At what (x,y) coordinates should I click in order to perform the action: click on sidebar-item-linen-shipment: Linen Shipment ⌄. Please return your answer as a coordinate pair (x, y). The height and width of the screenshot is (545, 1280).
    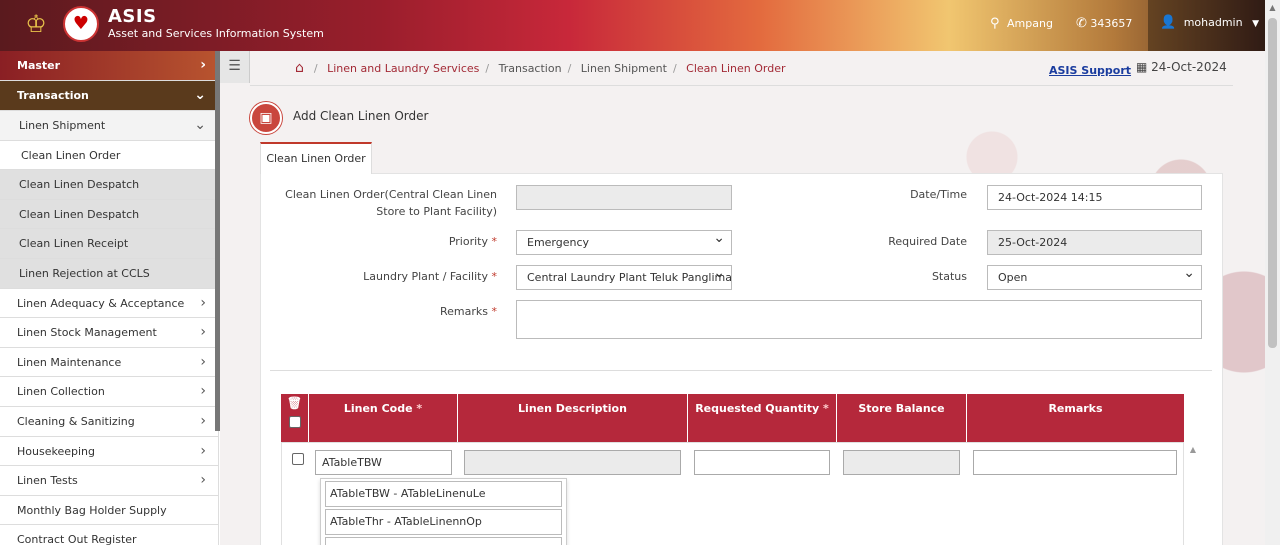
    Looking at the image, I should click on (109, 126).